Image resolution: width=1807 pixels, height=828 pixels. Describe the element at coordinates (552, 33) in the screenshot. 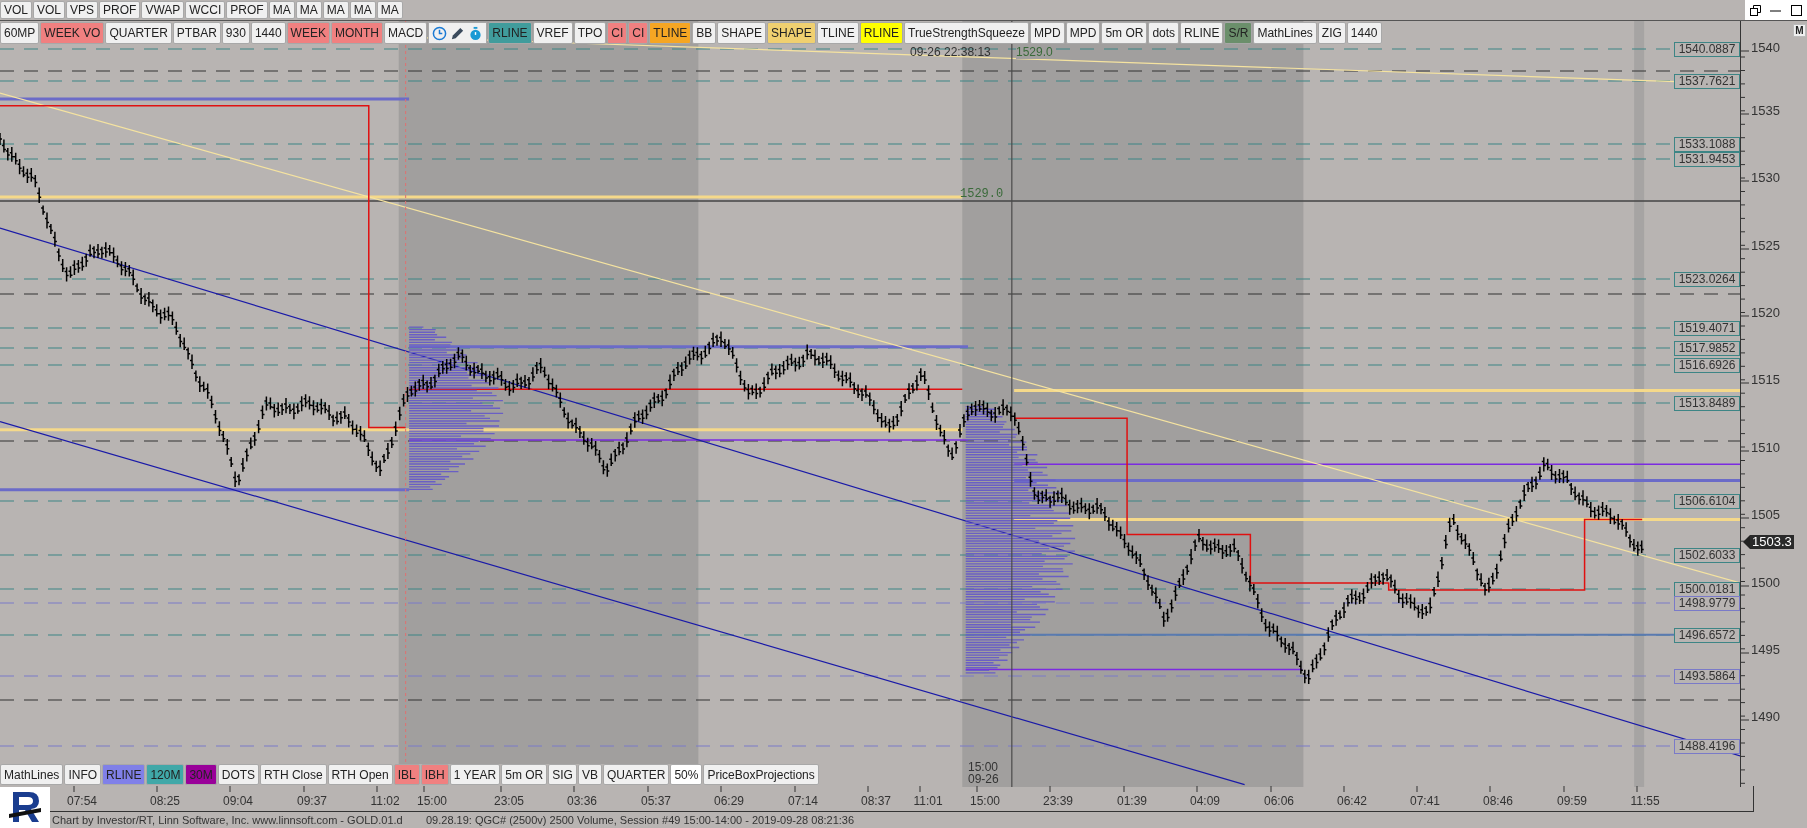

I see `toolbar-button: VREF` at that location.